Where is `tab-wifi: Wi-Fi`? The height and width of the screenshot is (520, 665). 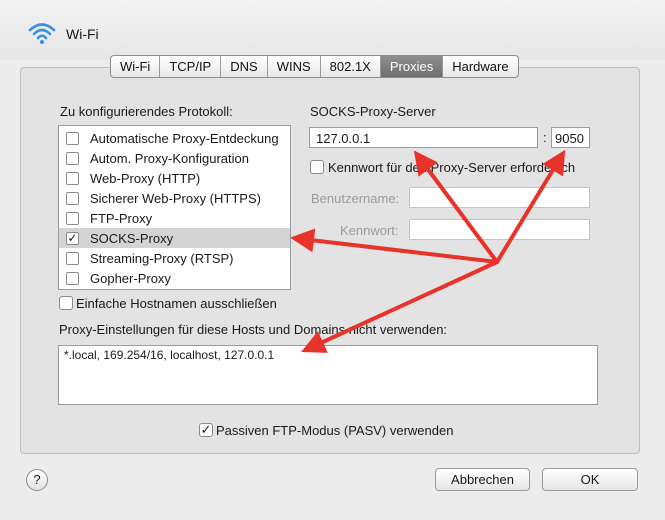
tab-wifi: Wi-Fi is located at coordinates (136, 66).